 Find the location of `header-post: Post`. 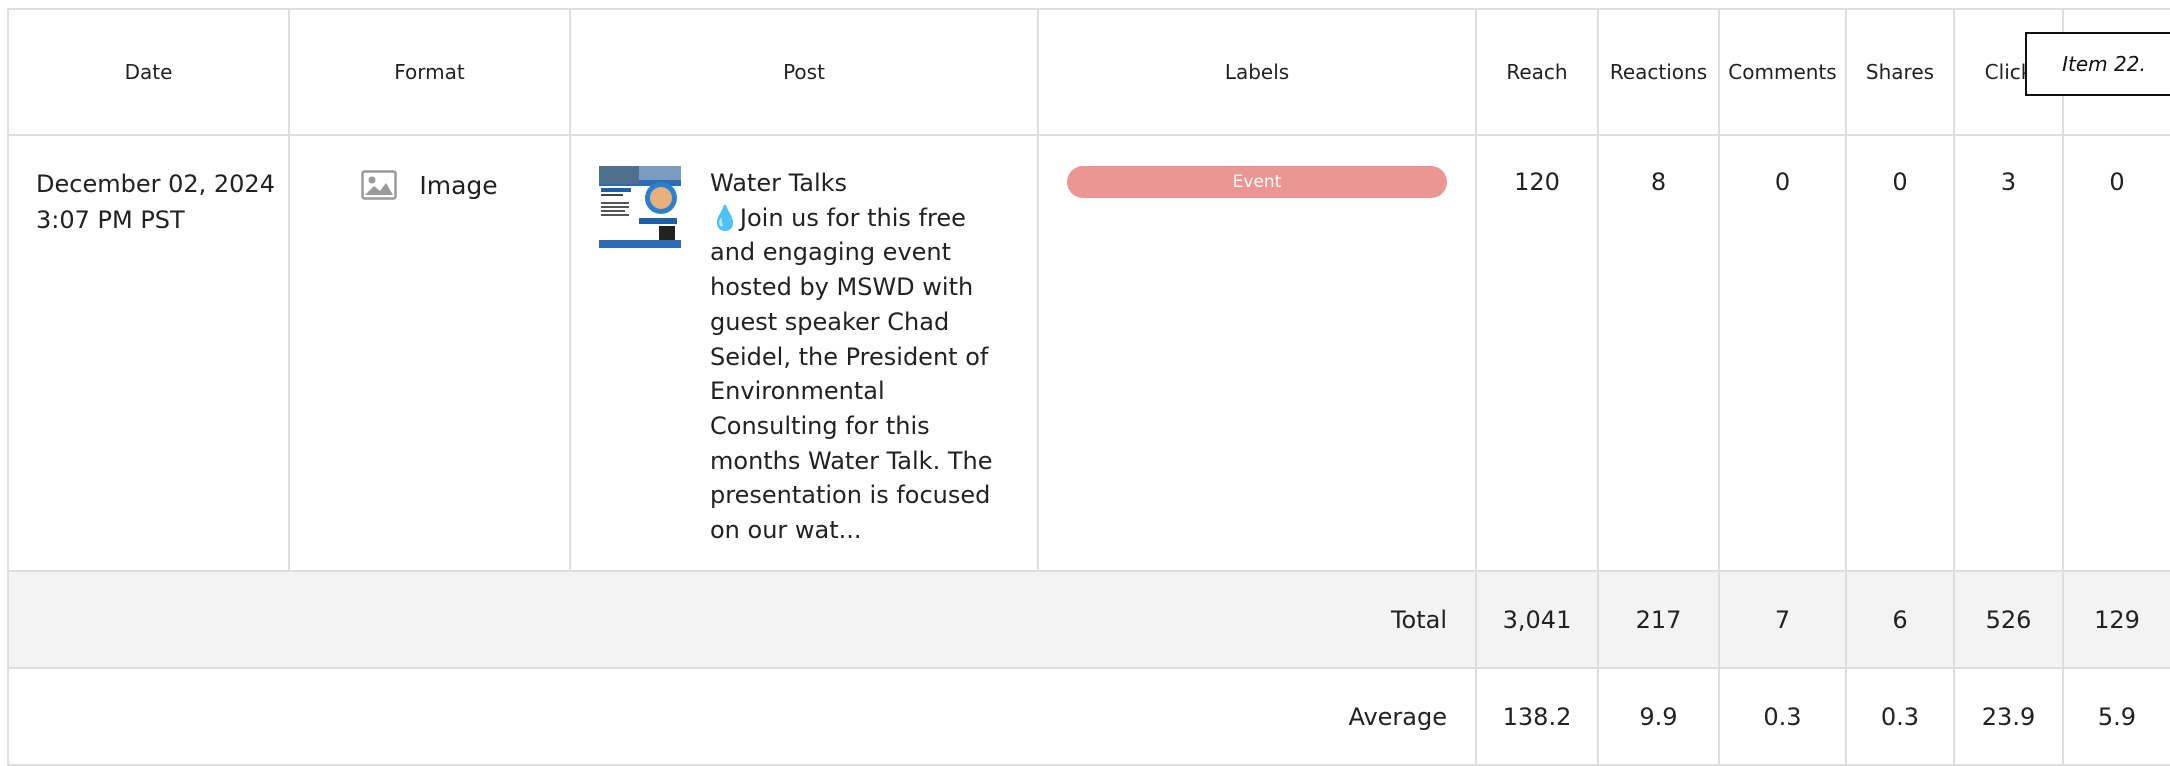

header-post: Post is located at coordinates (804, 72).